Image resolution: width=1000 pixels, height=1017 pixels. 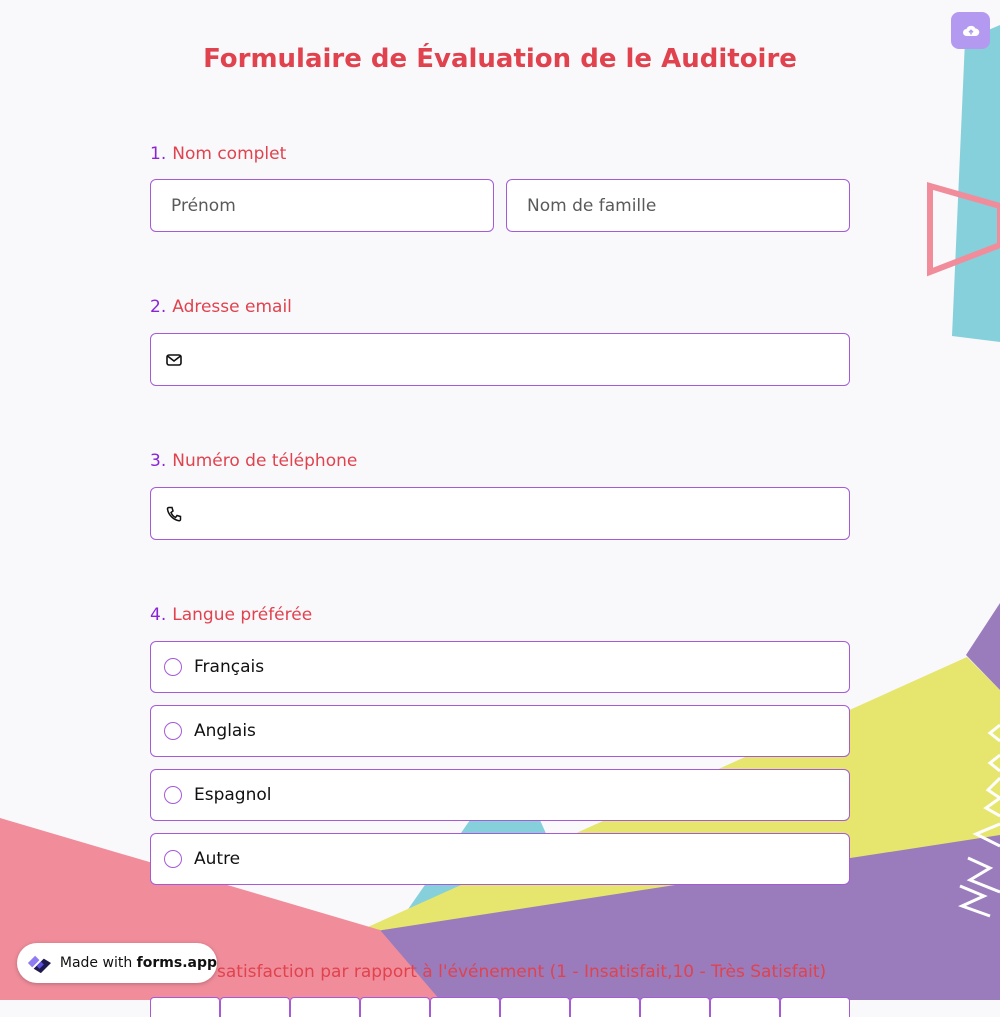 I want to click on option-anglais: Anglais, so click(x=500, y=731).